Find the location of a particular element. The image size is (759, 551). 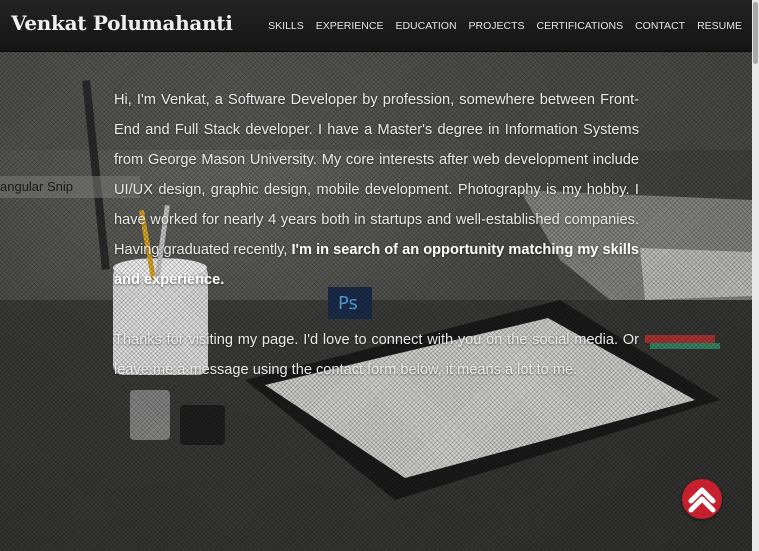

back-to-top-button is located at coordinates (702, 499).